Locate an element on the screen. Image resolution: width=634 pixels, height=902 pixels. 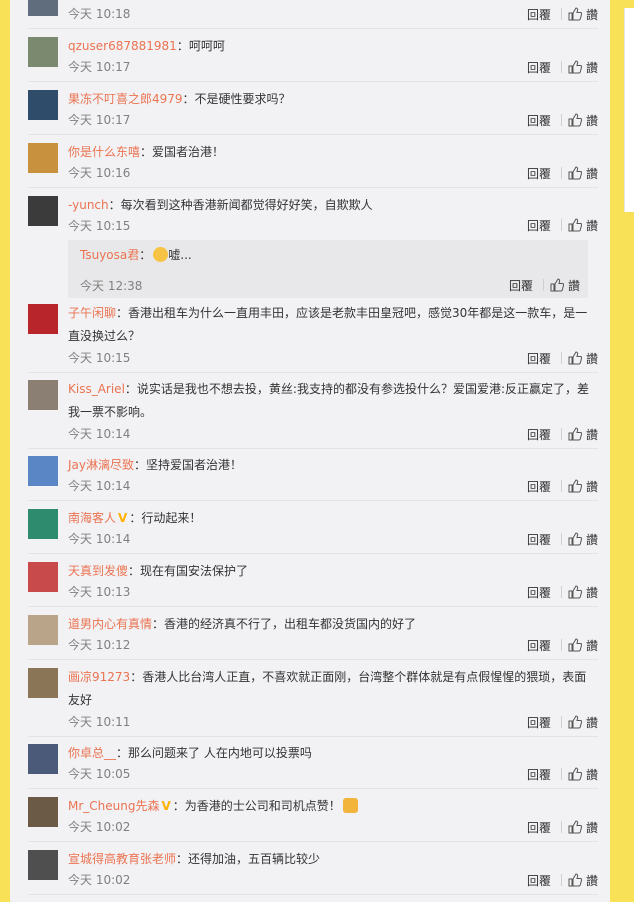
comment-username: -yunch is located at coordinates (88, 205).